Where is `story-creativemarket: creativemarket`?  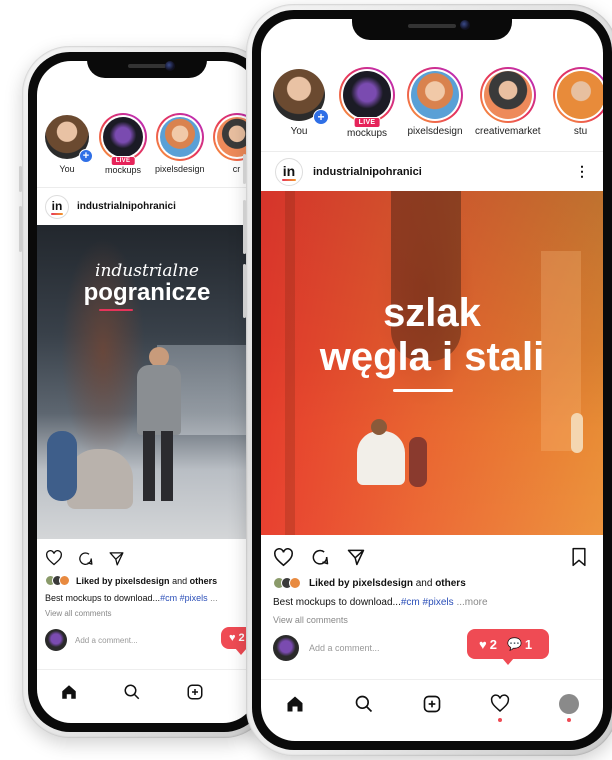
story-creativemarket: creativemarket is located at coordinates (508, 103).